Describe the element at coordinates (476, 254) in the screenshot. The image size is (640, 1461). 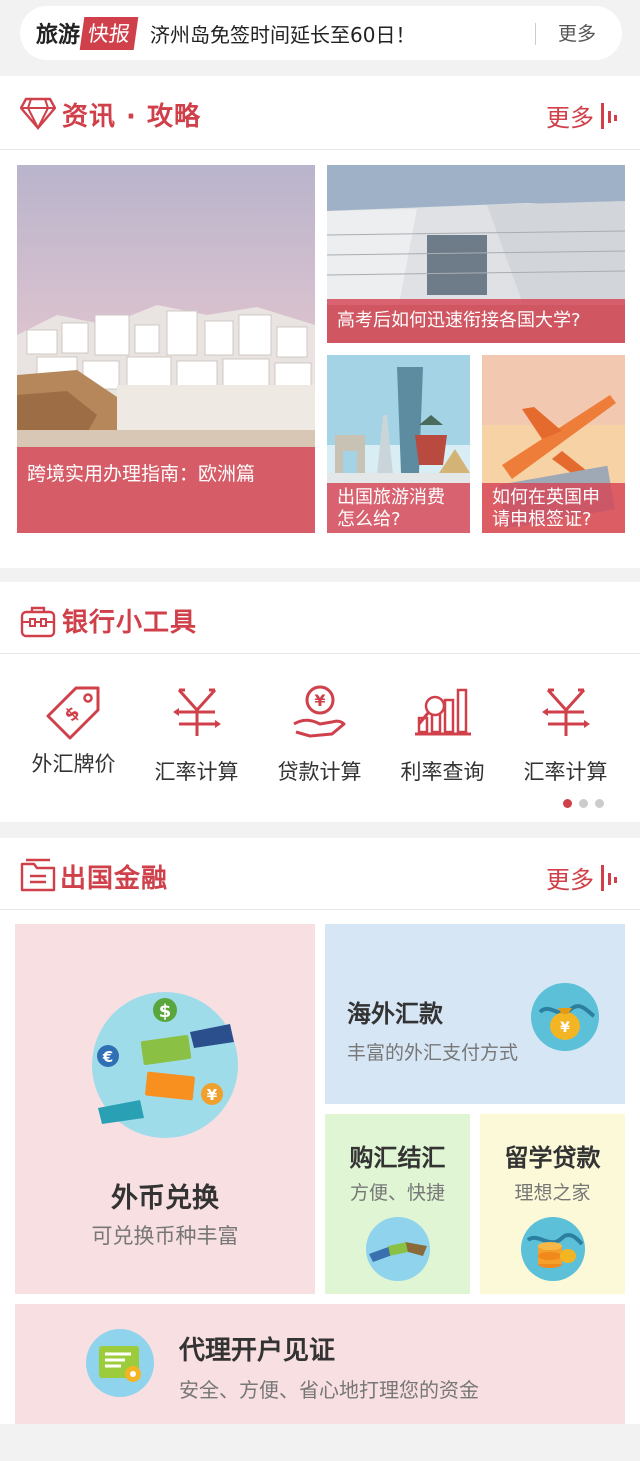
I see `news-card-university: 高考后如何迅速衔接各国大学?` at that location.